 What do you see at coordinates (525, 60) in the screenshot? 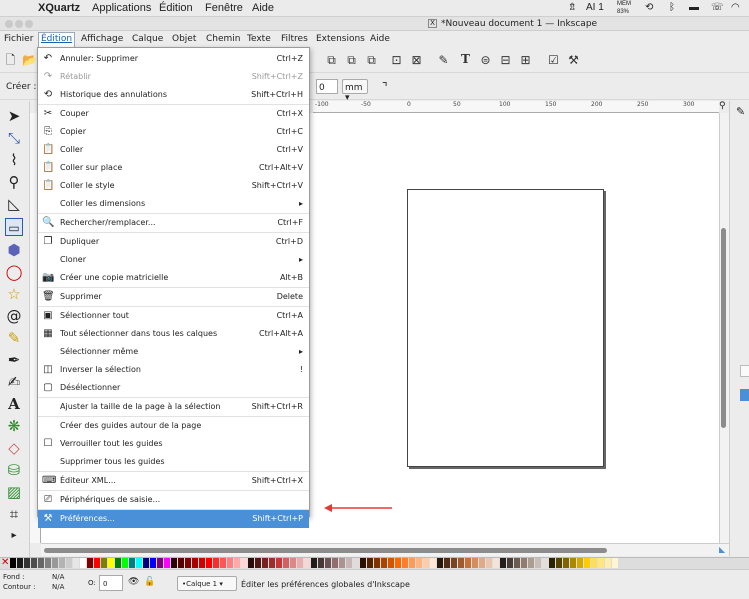
I see `align-icon: ⊞` at bounding box center [525, 60].